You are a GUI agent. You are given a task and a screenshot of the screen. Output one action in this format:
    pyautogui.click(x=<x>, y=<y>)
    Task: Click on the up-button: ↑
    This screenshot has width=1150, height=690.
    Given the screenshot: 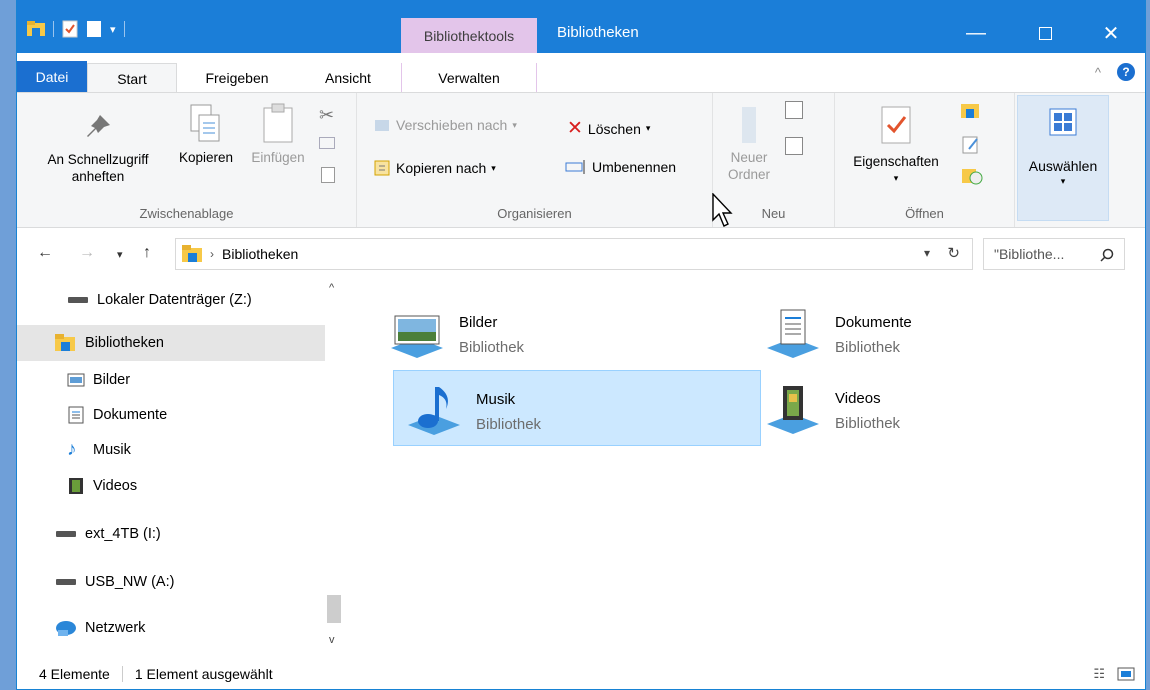 What is the action you would take?
    pyautogui.click(x=147, y=253)
    